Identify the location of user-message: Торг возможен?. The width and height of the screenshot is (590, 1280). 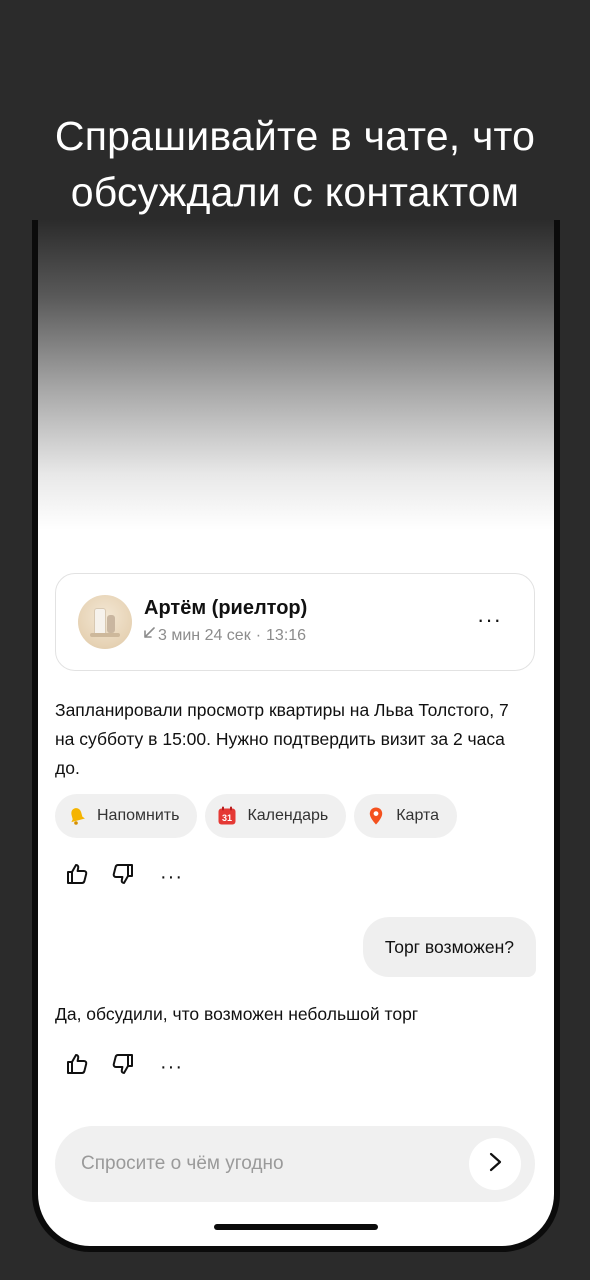
(449, 947).